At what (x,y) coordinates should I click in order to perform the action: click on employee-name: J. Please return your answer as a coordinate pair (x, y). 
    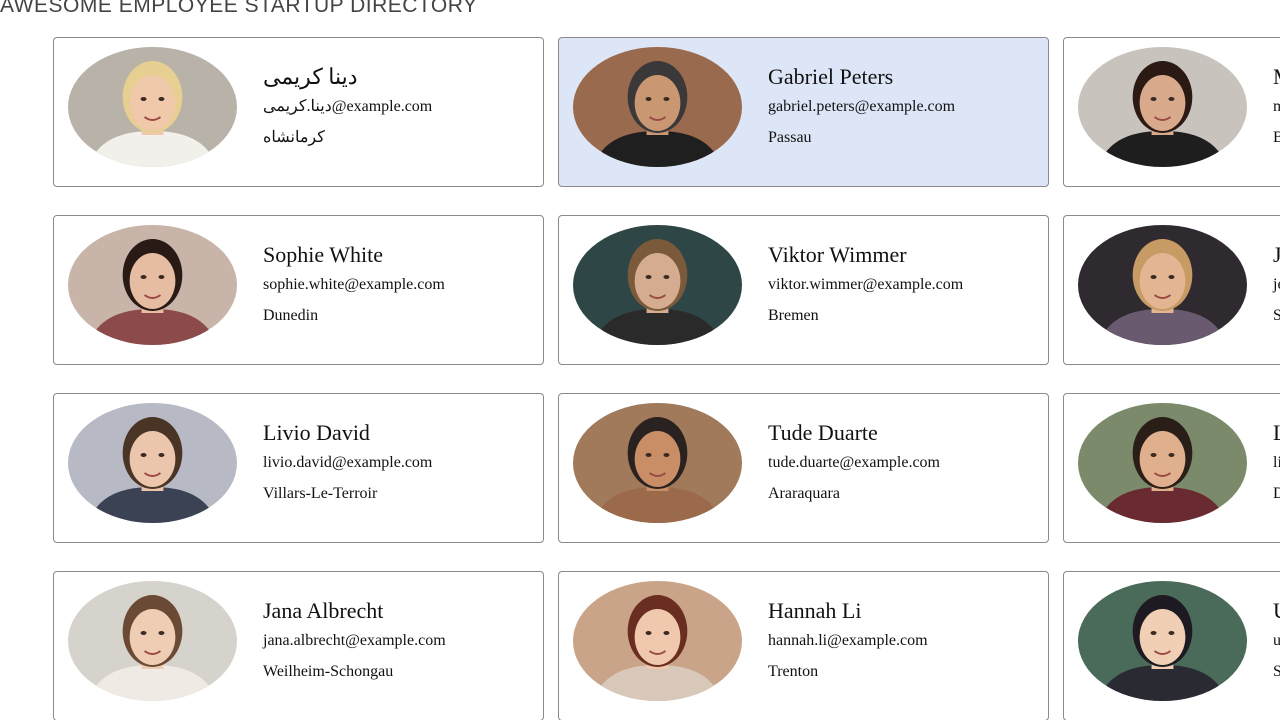
    Looking at the image, I should click on (1276, 255).